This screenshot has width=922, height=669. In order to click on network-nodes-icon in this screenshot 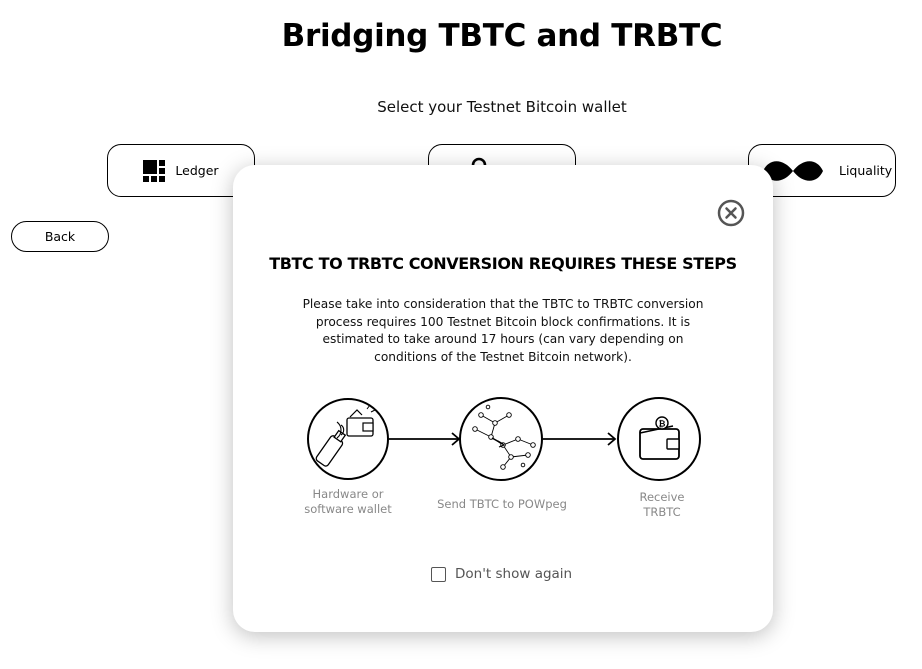, I will do `click(501, 439)`.